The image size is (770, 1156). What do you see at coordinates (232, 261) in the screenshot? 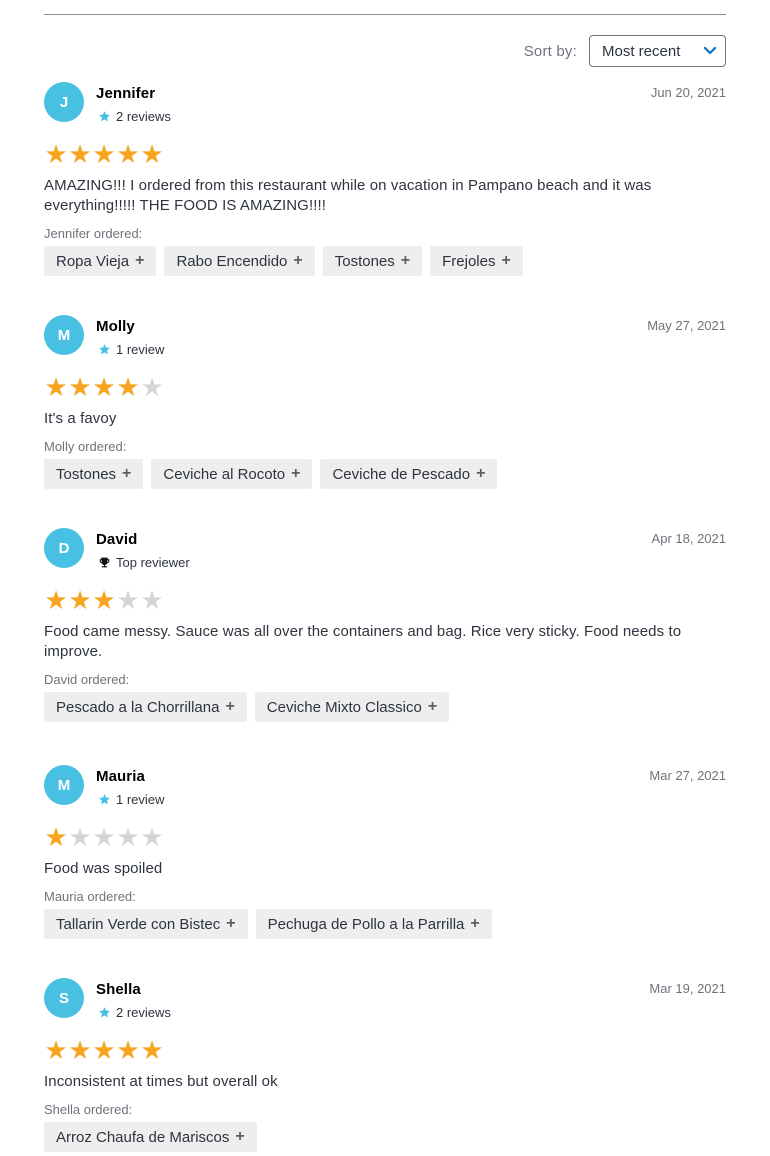
I see `ordered-item-label: Rabo Encendido` at bounding box center [232, 261].